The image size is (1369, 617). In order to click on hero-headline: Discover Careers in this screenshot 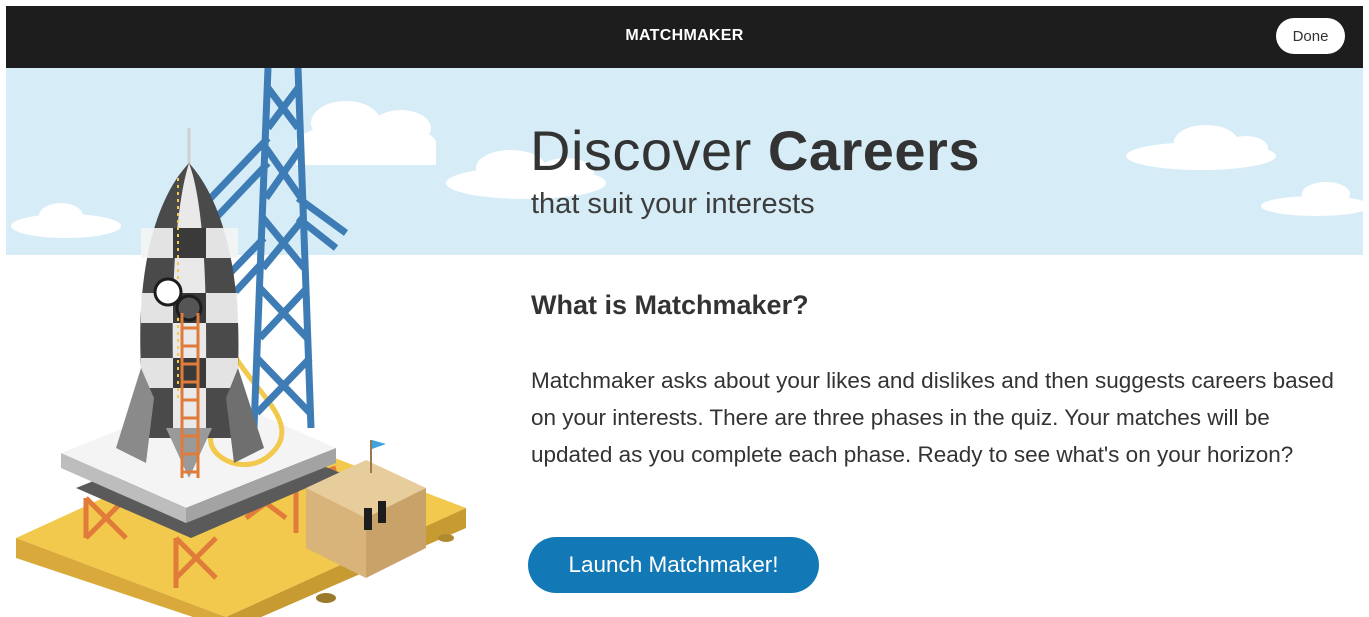, I will do `click(755, 150)`.